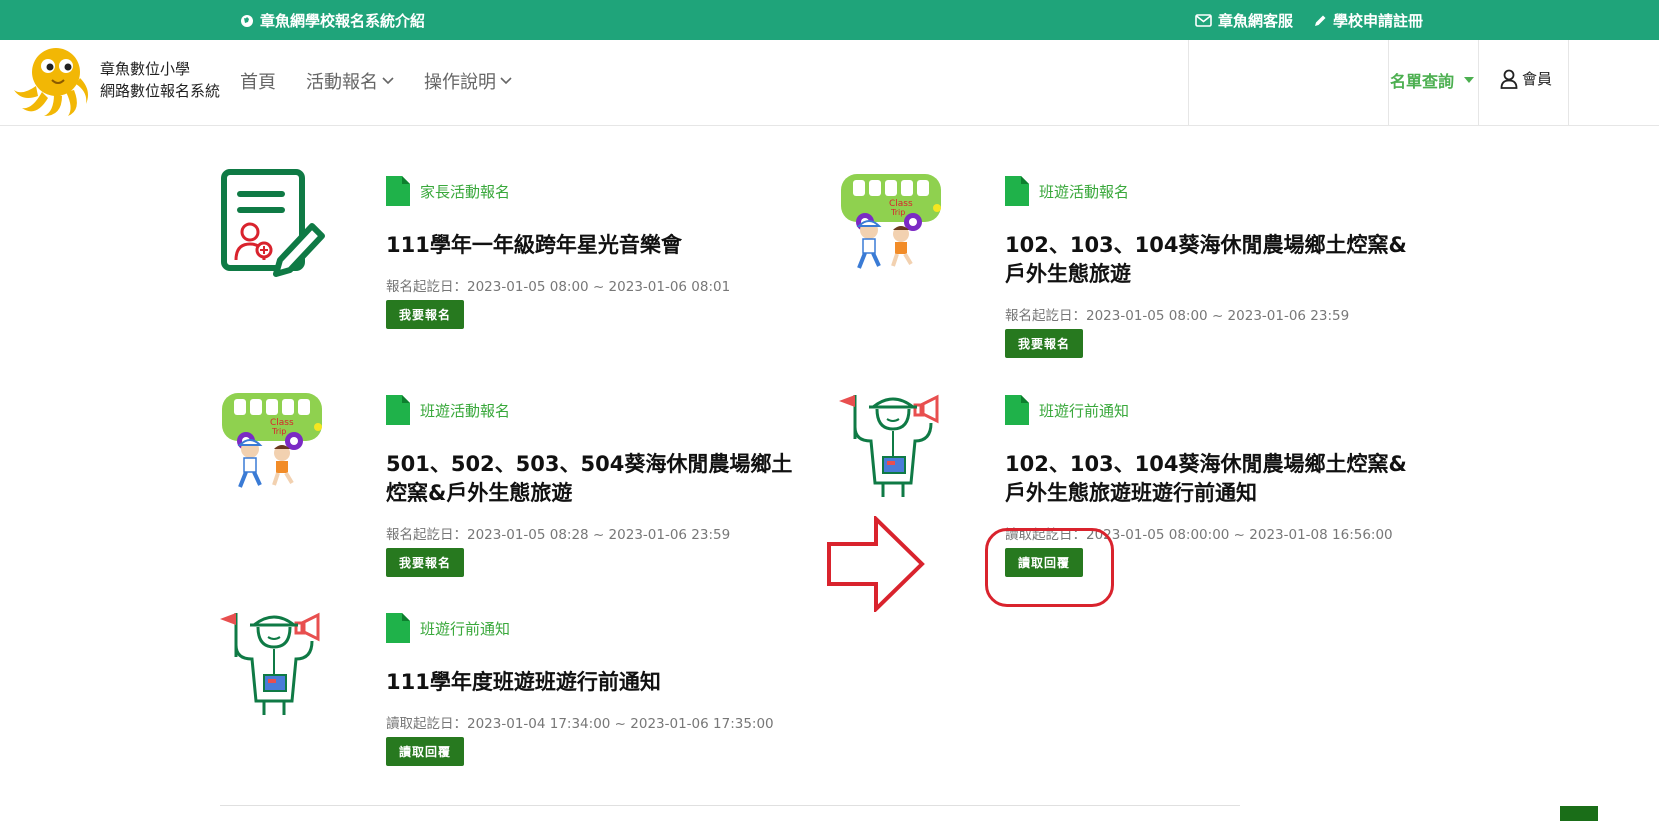  I want to click on card-title: 102、103、104葵海休閒農場鄉土焢窯&戶外生態旅遊班遊行前通知, so click(1215, 479).